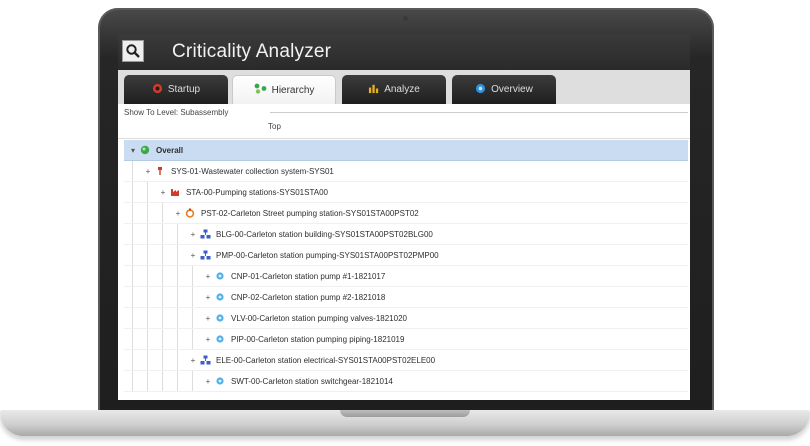  I want to click on tab-label: Analyze, so click(402, 89).